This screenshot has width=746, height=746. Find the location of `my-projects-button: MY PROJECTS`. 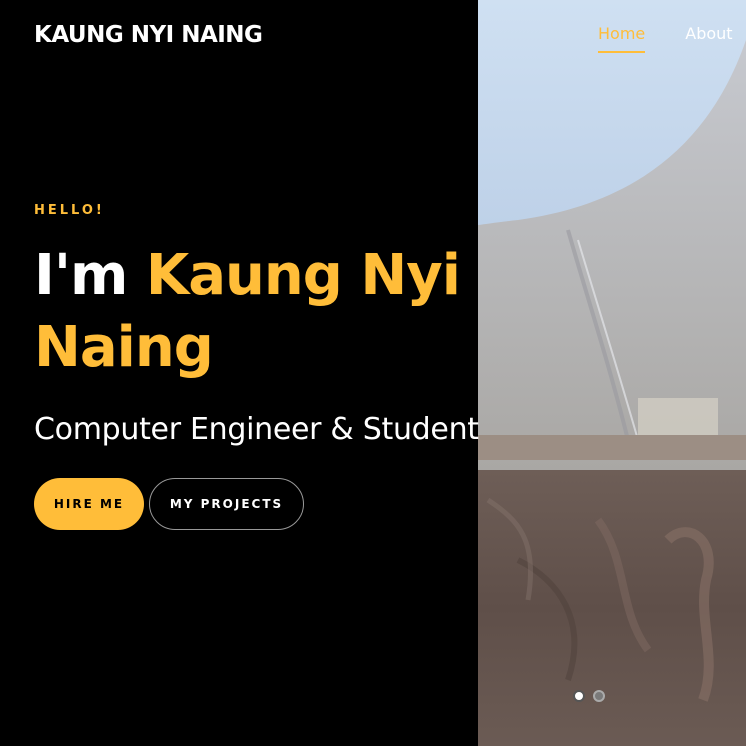

my-projects-button: MY PROJECTS is located at coordinates (226, 504).